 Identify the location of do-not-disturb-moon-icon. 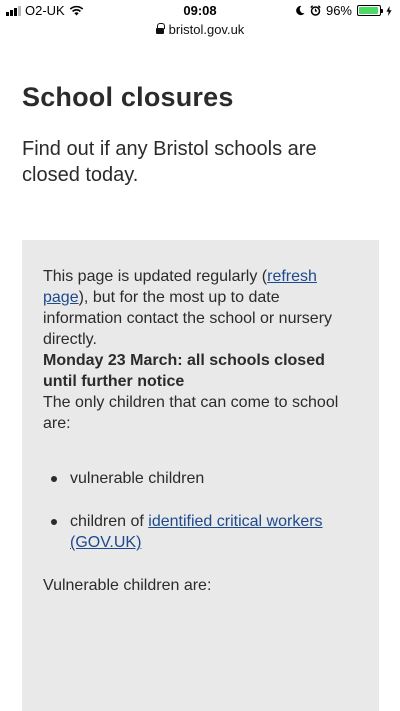
(300, 10).